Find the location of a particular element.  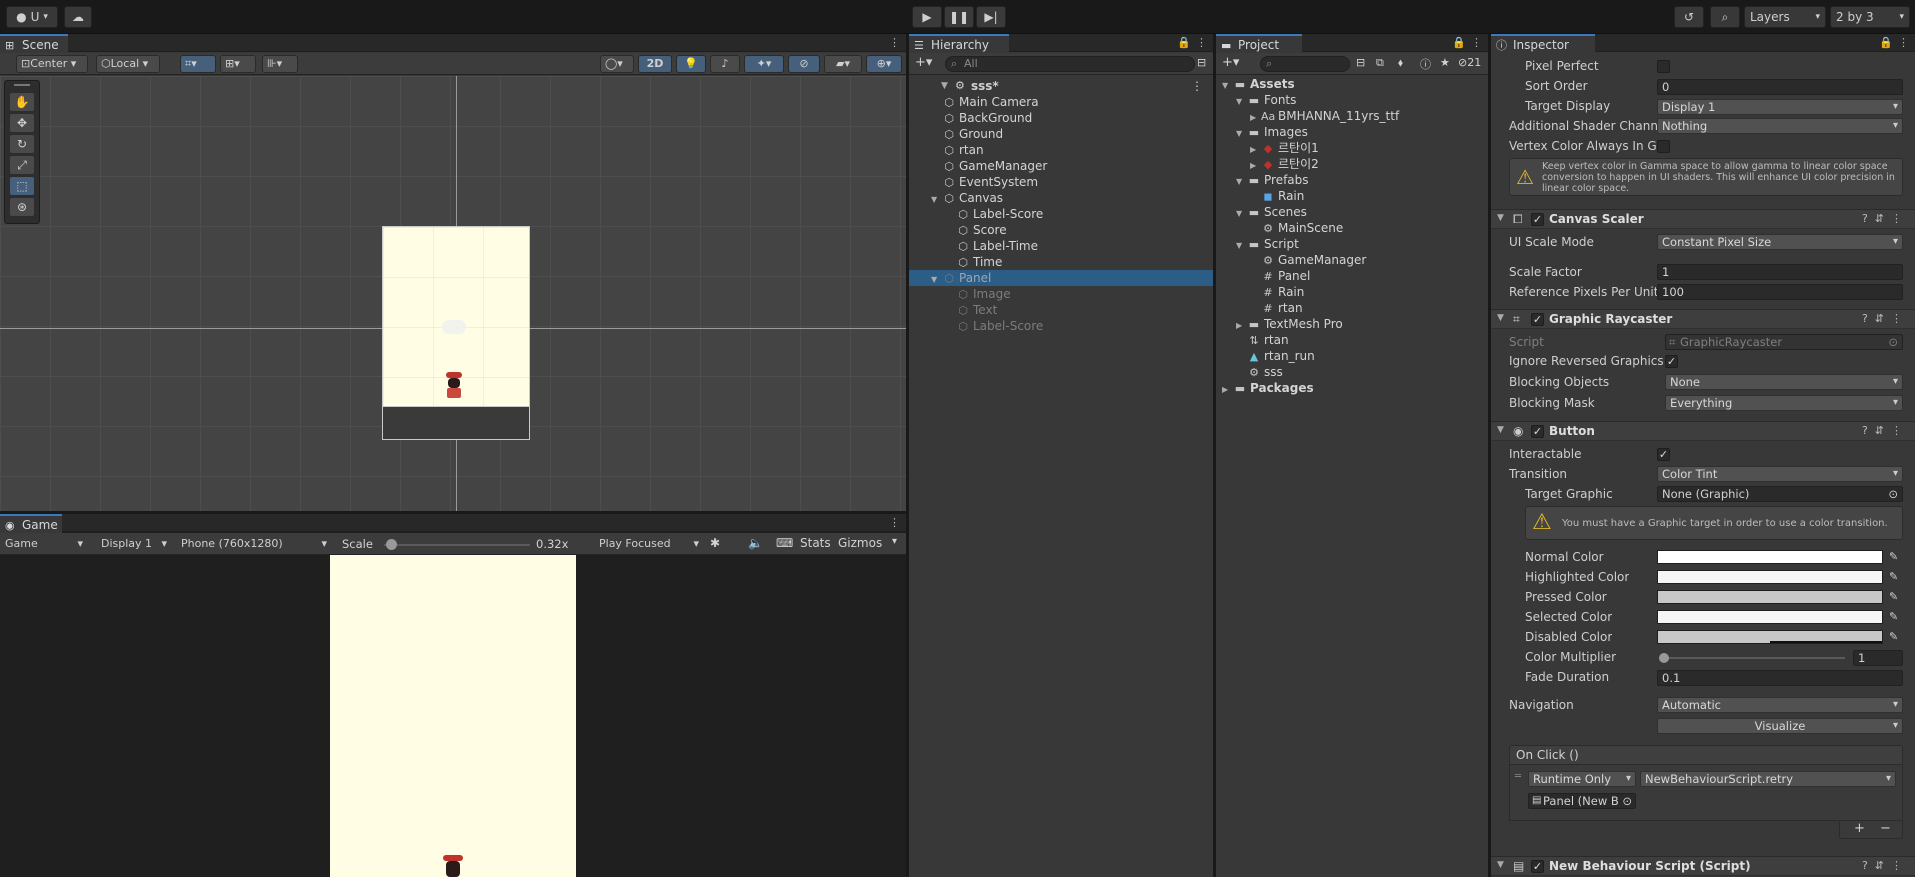

new-script-header: ▼ ▤ ✓ New Behaviour Script (Script) ?⇵⋮ is located at coordinates (1703, 866).